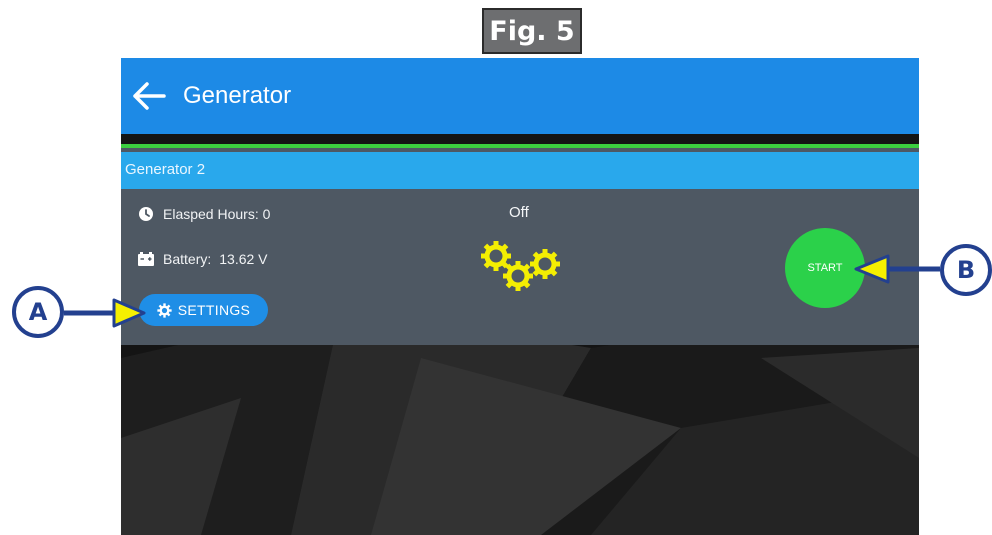  Describe the element at coordinates (519, 212) in the screenshot. I see `generator-status: Off` at that location.